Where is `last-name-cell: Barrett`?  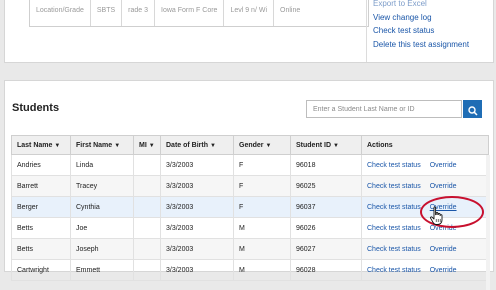 last-name-cell: Barrett is located at coordinates (41, 186).